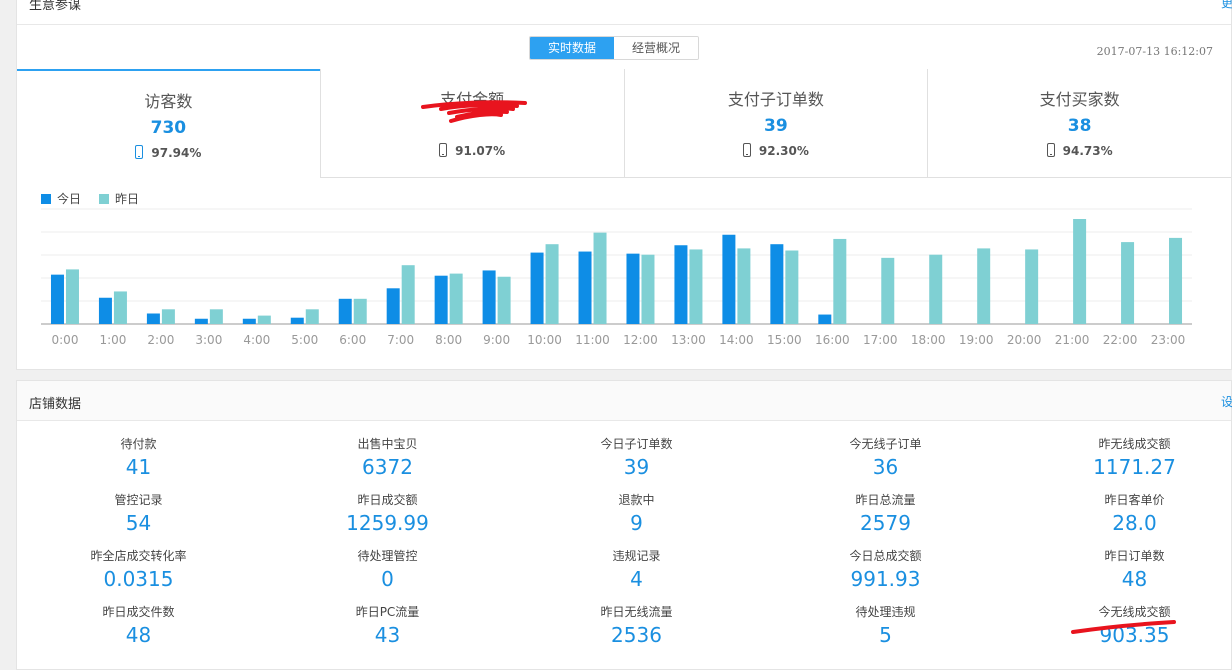  What do you see at coordinates (696, 286) in the screenshot?
I see `bar-yesterday-13:00` at bounding box center [696, 286].